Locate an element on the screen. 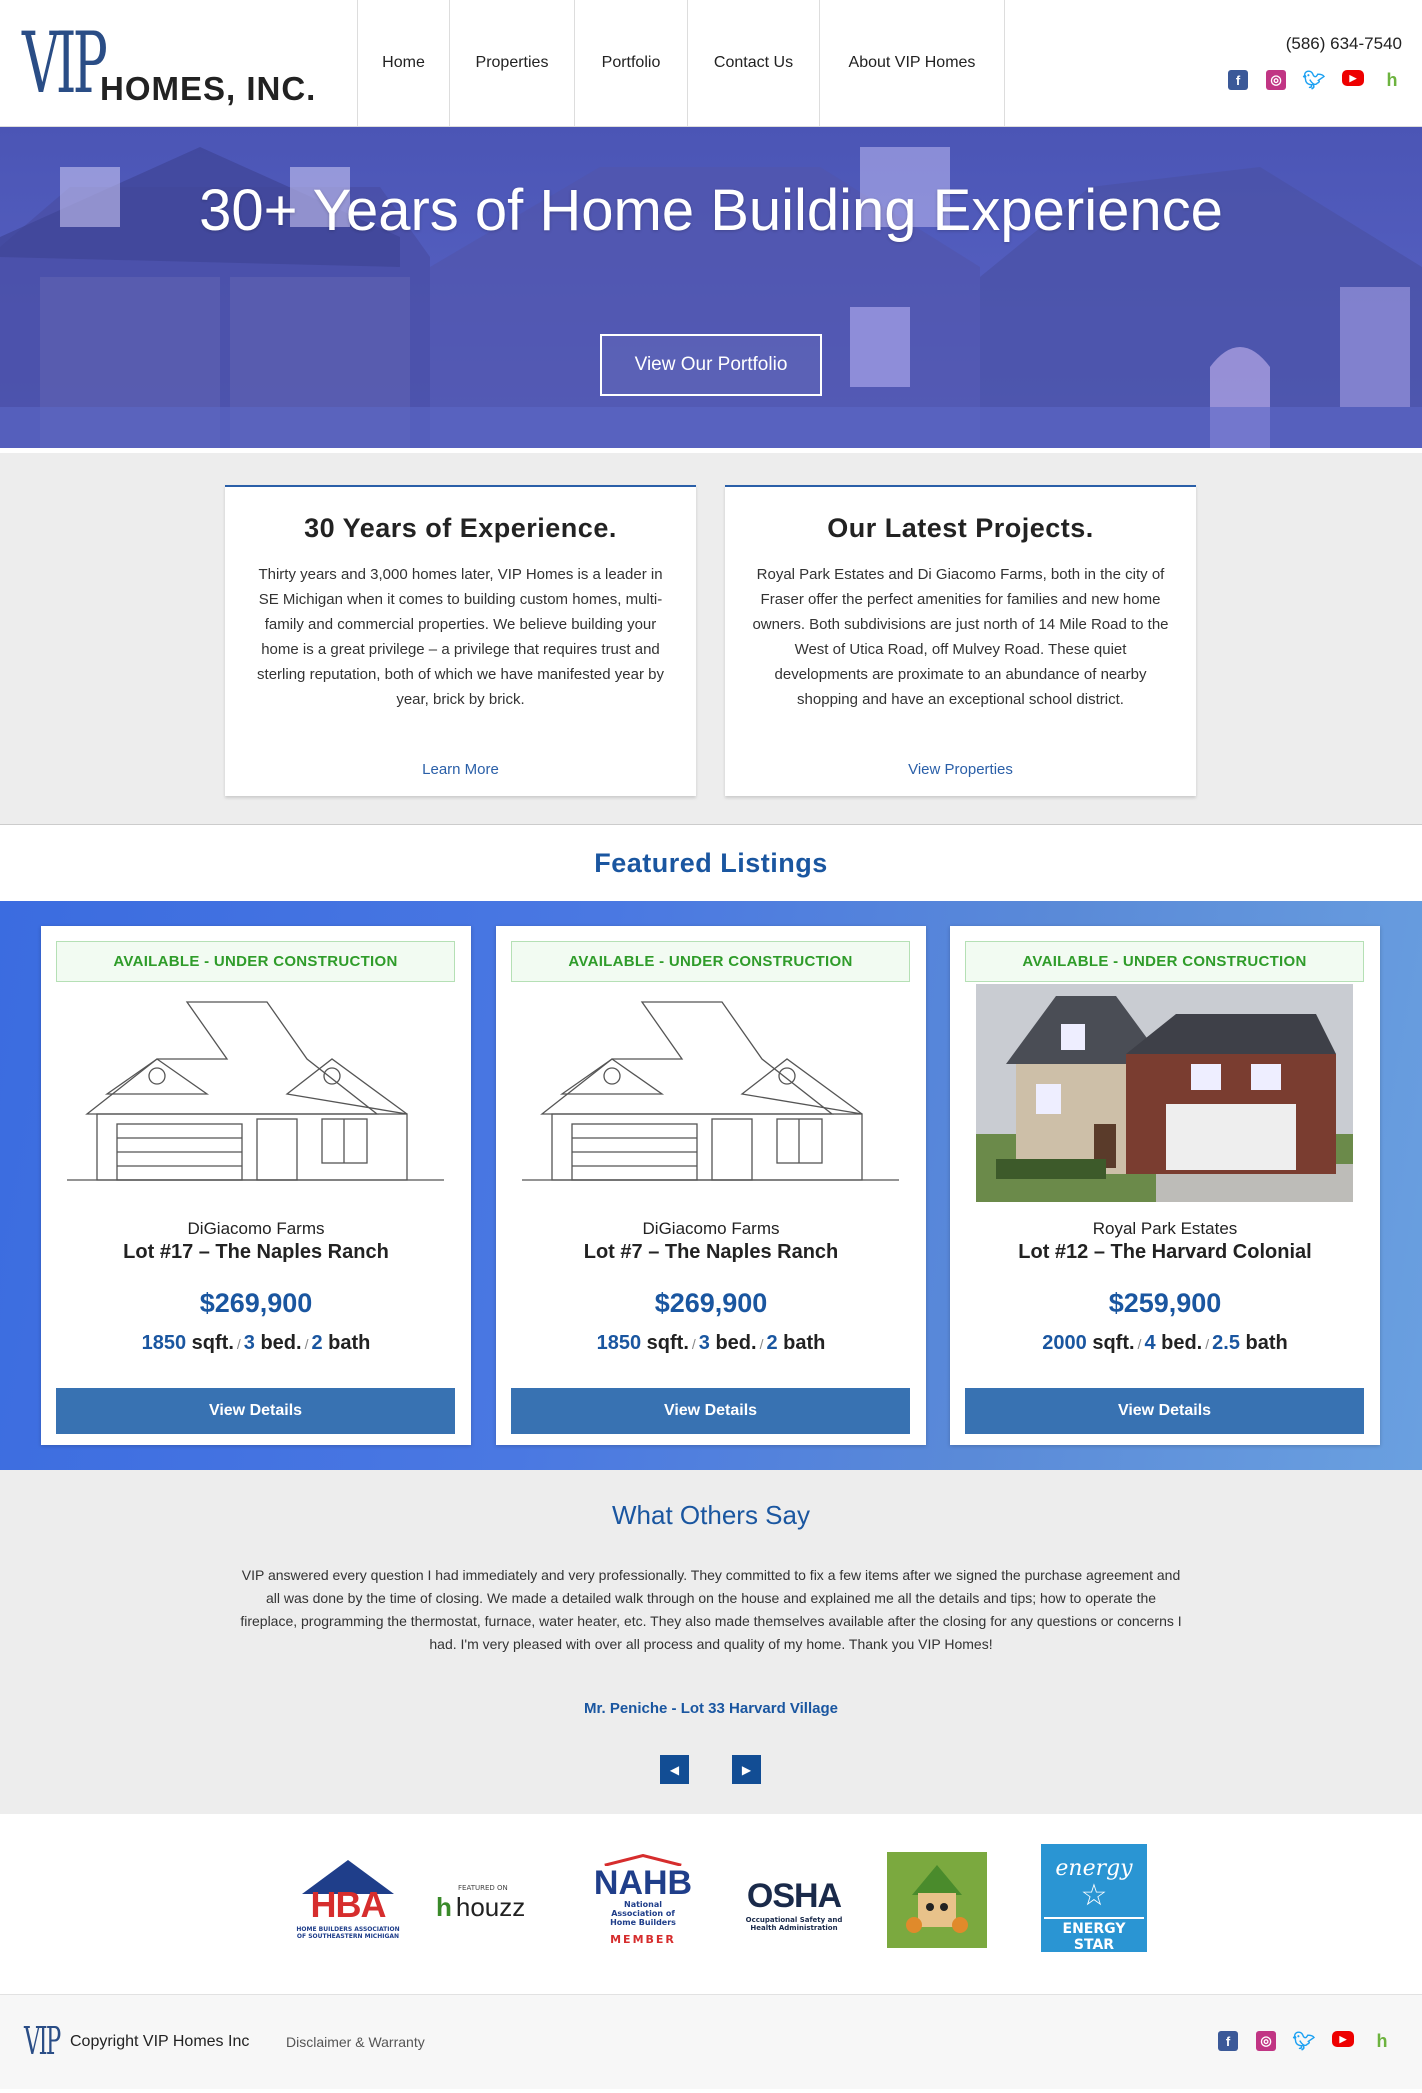 The height and width of the screenshot is (2093, 1422). houzz-logo: FEATURED ON h houzz is located at coordinates (489, 1903).